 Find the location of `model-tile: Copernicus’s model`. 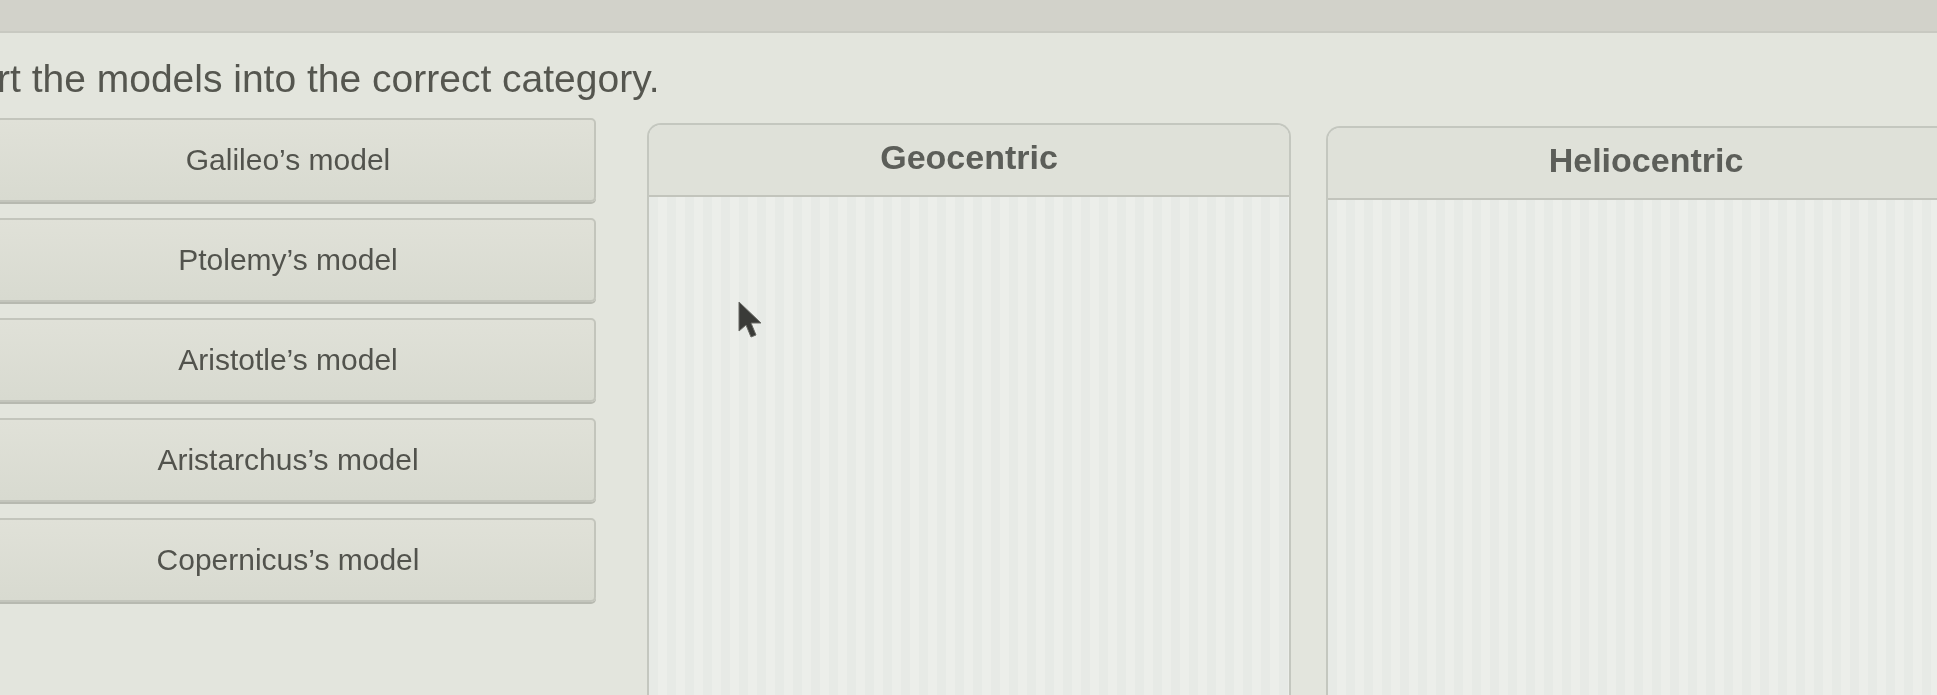

model-tile: Copernicus’s model is located at coordinates (298, 560).